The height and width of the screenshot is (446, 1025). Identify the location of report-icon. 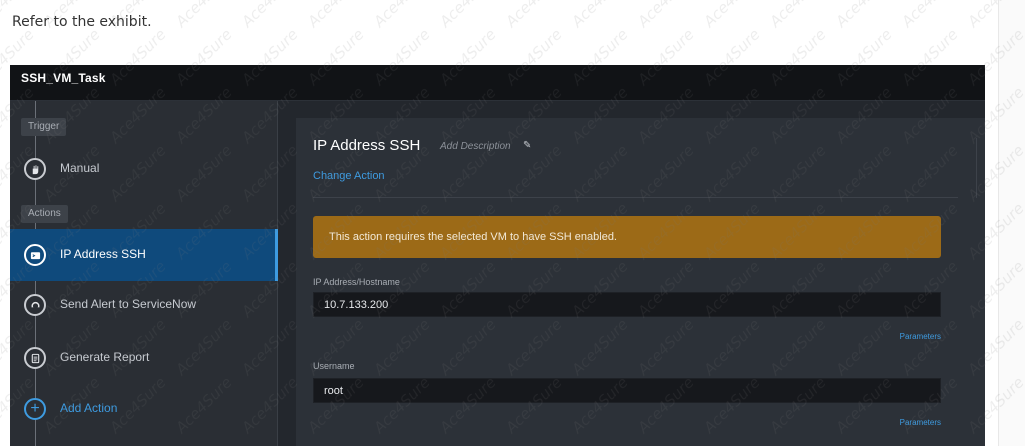
(35, 358).